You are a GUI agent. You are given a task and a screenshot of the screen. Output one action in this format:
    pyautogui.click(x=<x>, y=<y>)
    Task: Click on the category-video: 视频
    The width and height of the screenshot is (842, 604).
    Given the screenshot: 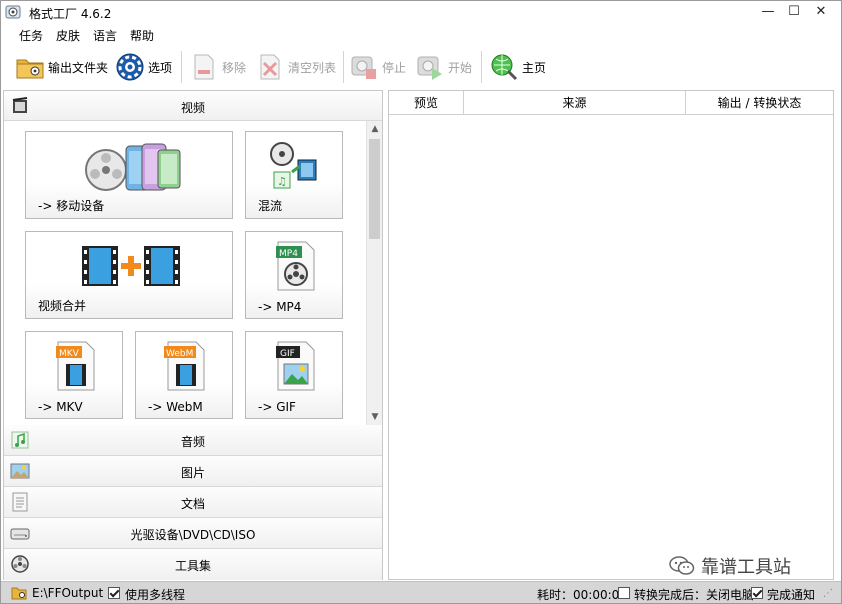 What is the action you would take?
    pyautogui.click(x=193, y=106)
    